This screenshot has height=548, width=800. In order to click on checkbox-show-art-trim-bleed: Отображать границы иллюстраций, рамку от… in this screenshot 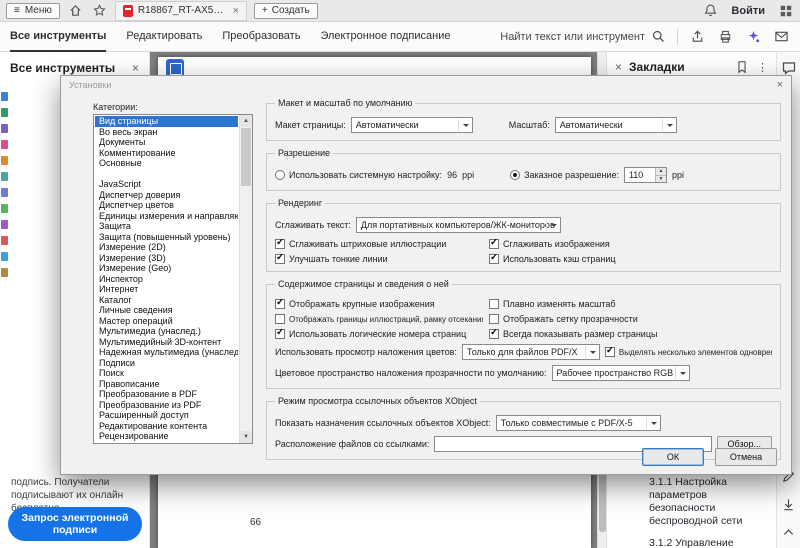, I will do `click(379, 319)`.